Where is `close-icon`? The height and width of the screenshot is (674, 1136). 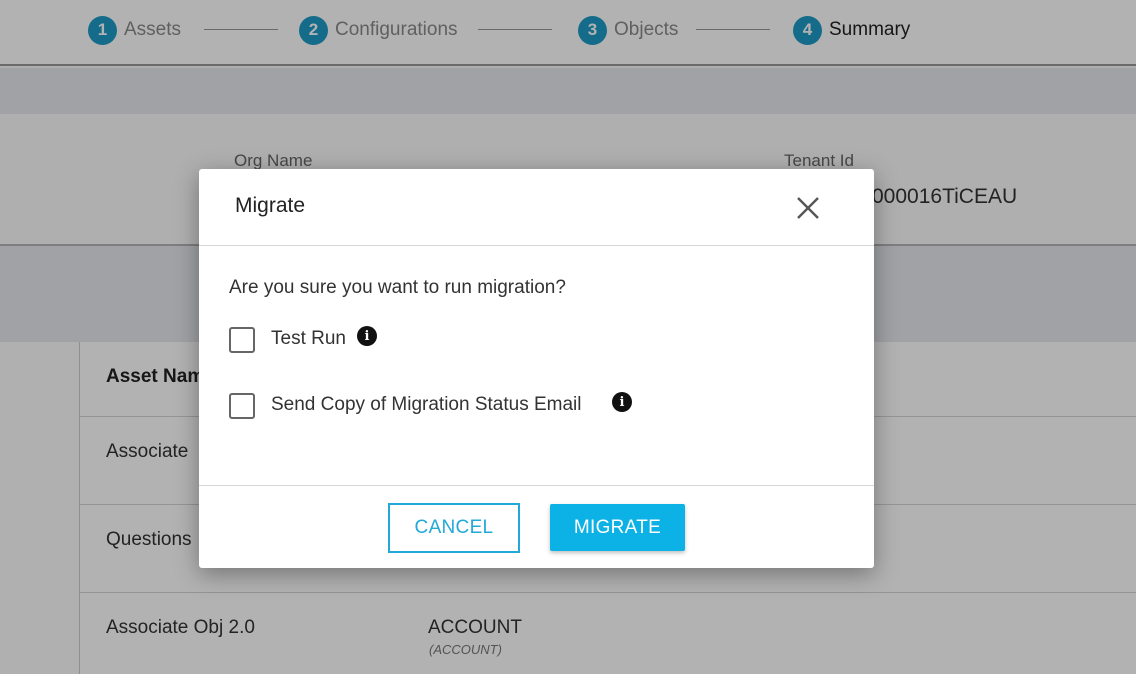
close-icon is located at coordinates (808, 208).